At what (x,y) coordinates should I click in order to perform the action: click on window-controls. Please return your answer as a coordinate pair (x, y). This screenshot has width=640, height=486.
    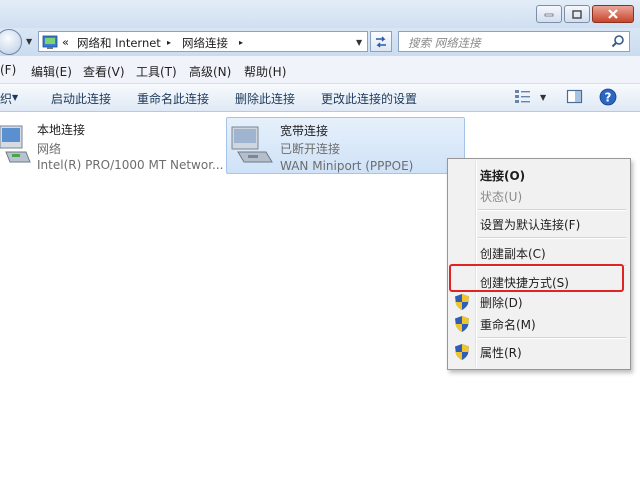
    Looking at the image, I should click on (584, 14).